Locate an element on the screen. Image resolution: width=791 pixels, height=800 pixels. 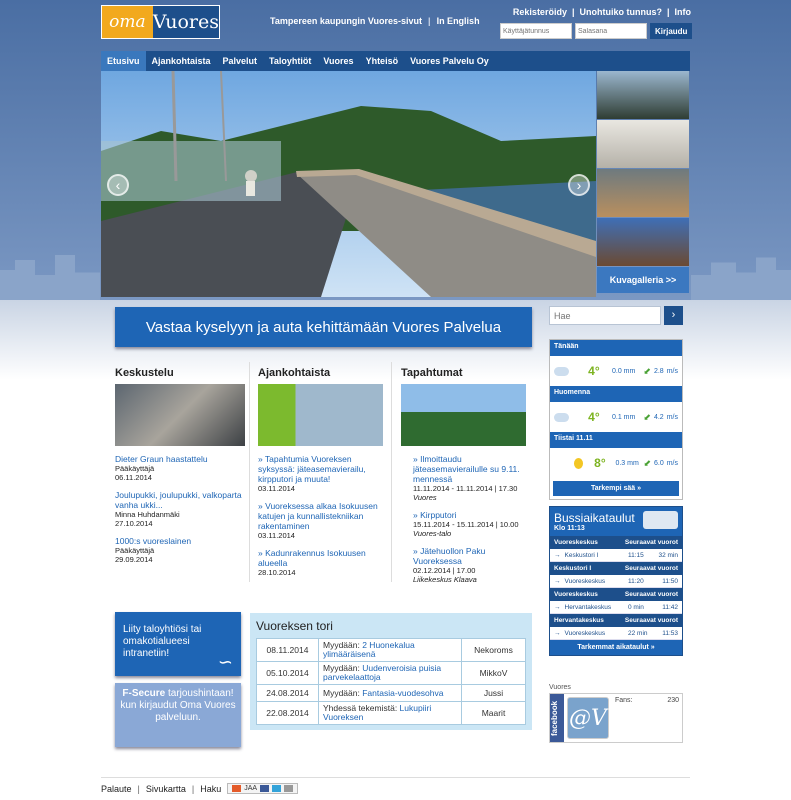
password-input is located at coordinates (611, 31).